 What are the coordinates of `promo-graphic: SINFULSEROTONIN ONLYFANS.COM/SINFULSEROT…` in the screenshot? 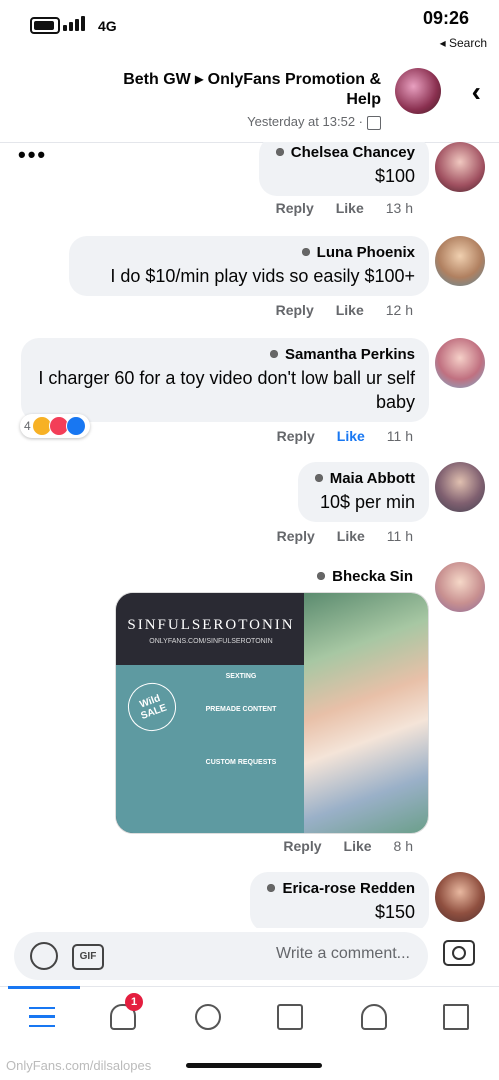 It's located at (211, 713).